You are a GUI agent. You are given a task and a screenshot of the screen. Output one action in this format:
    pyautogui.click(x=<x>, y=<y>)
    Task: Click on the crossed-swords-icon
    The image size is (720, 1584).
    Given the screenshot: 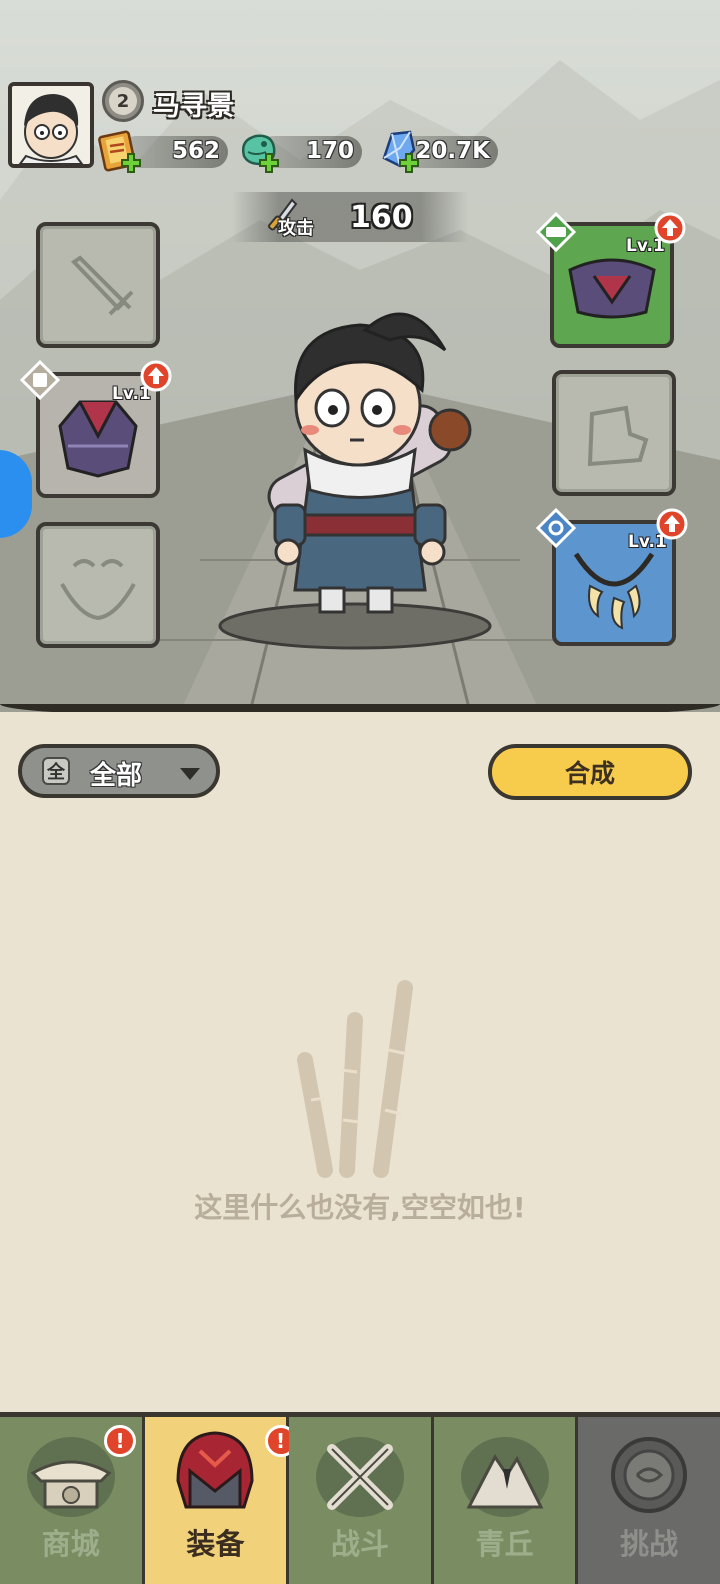 What is the action you would take?
    pyautogui.click(x=359, y=1477)
    